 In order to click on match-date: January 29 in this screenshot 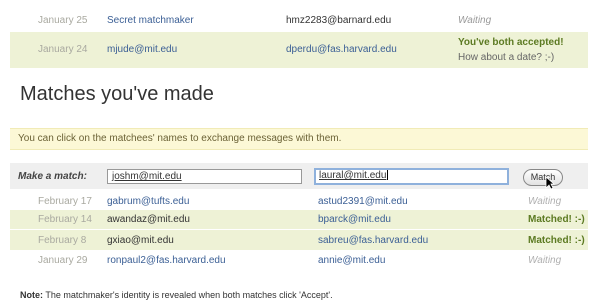, I will do `click(63, 260)`.